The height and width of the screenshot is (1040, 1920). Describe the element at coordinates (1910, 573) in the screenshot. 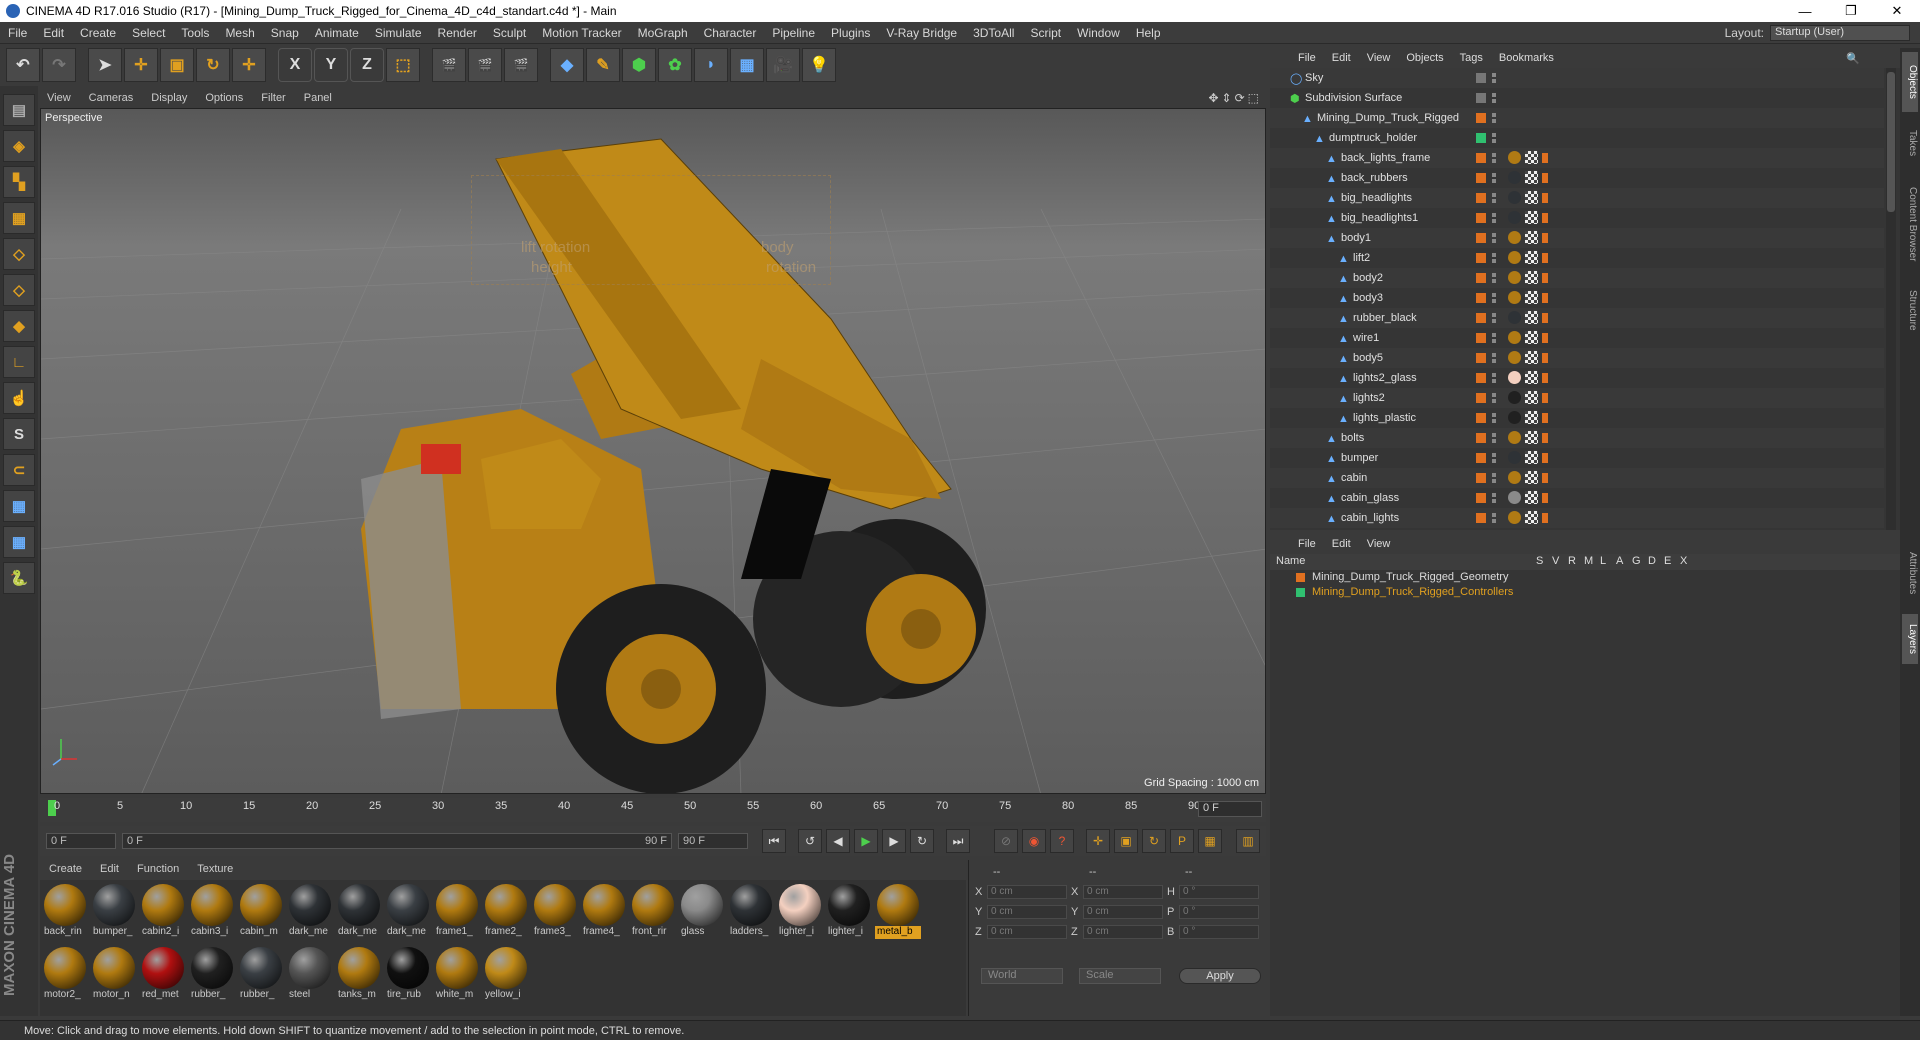

I see `tab-attributes: Attributes` at that location.